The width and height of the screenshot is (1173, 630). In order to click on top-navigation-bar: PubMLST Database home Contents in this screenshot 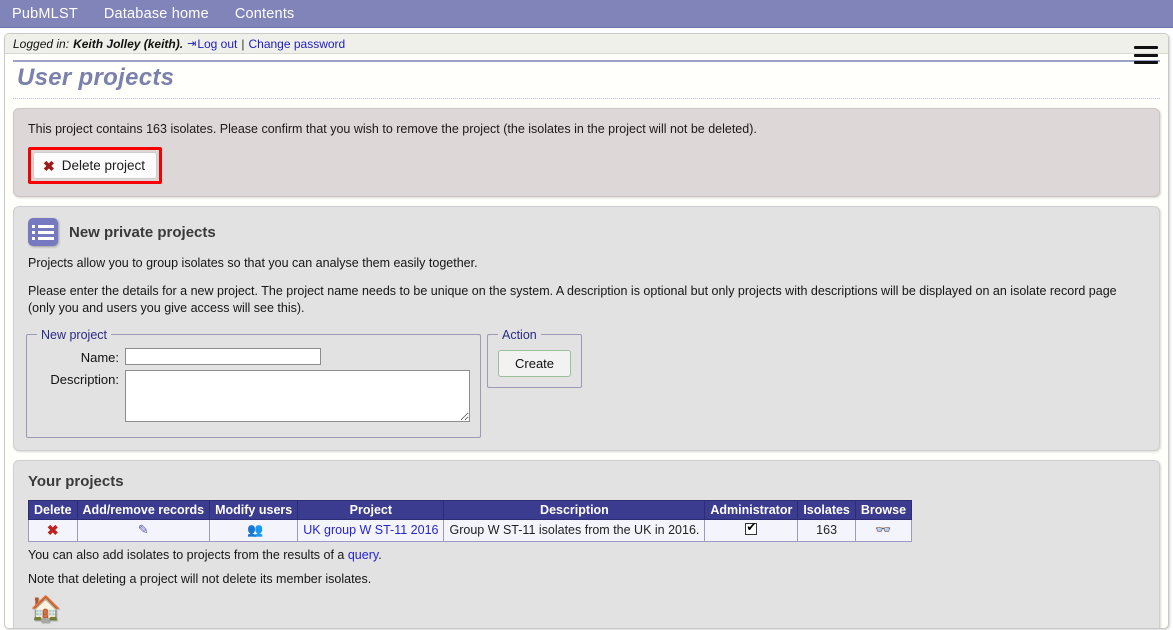, I will do `click(586, 14)`.